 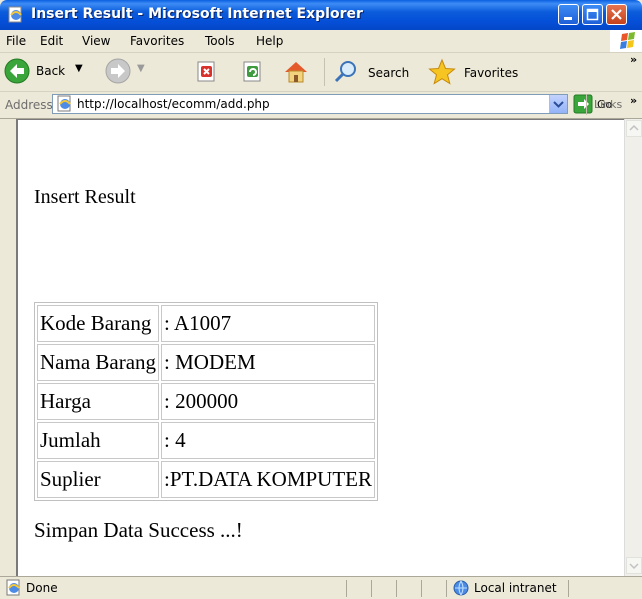 I want to click on zone-label: Local intranet, so click(x=515, y=588).